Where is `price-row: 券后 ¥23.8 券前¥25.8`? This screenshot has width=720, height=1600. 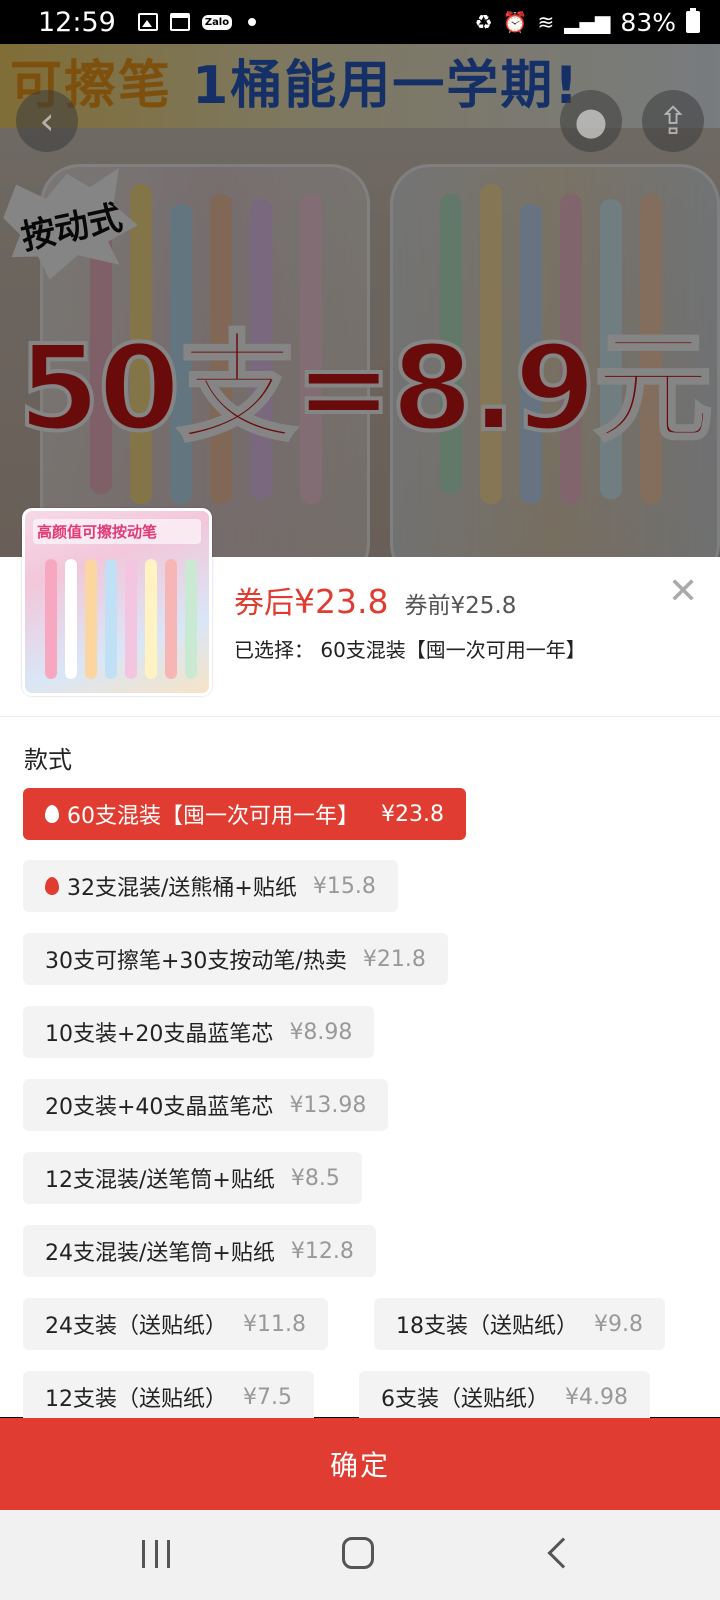
price-row: 券后 ¥23.8 券前¥25.8 is located at coordinates (375, 600).